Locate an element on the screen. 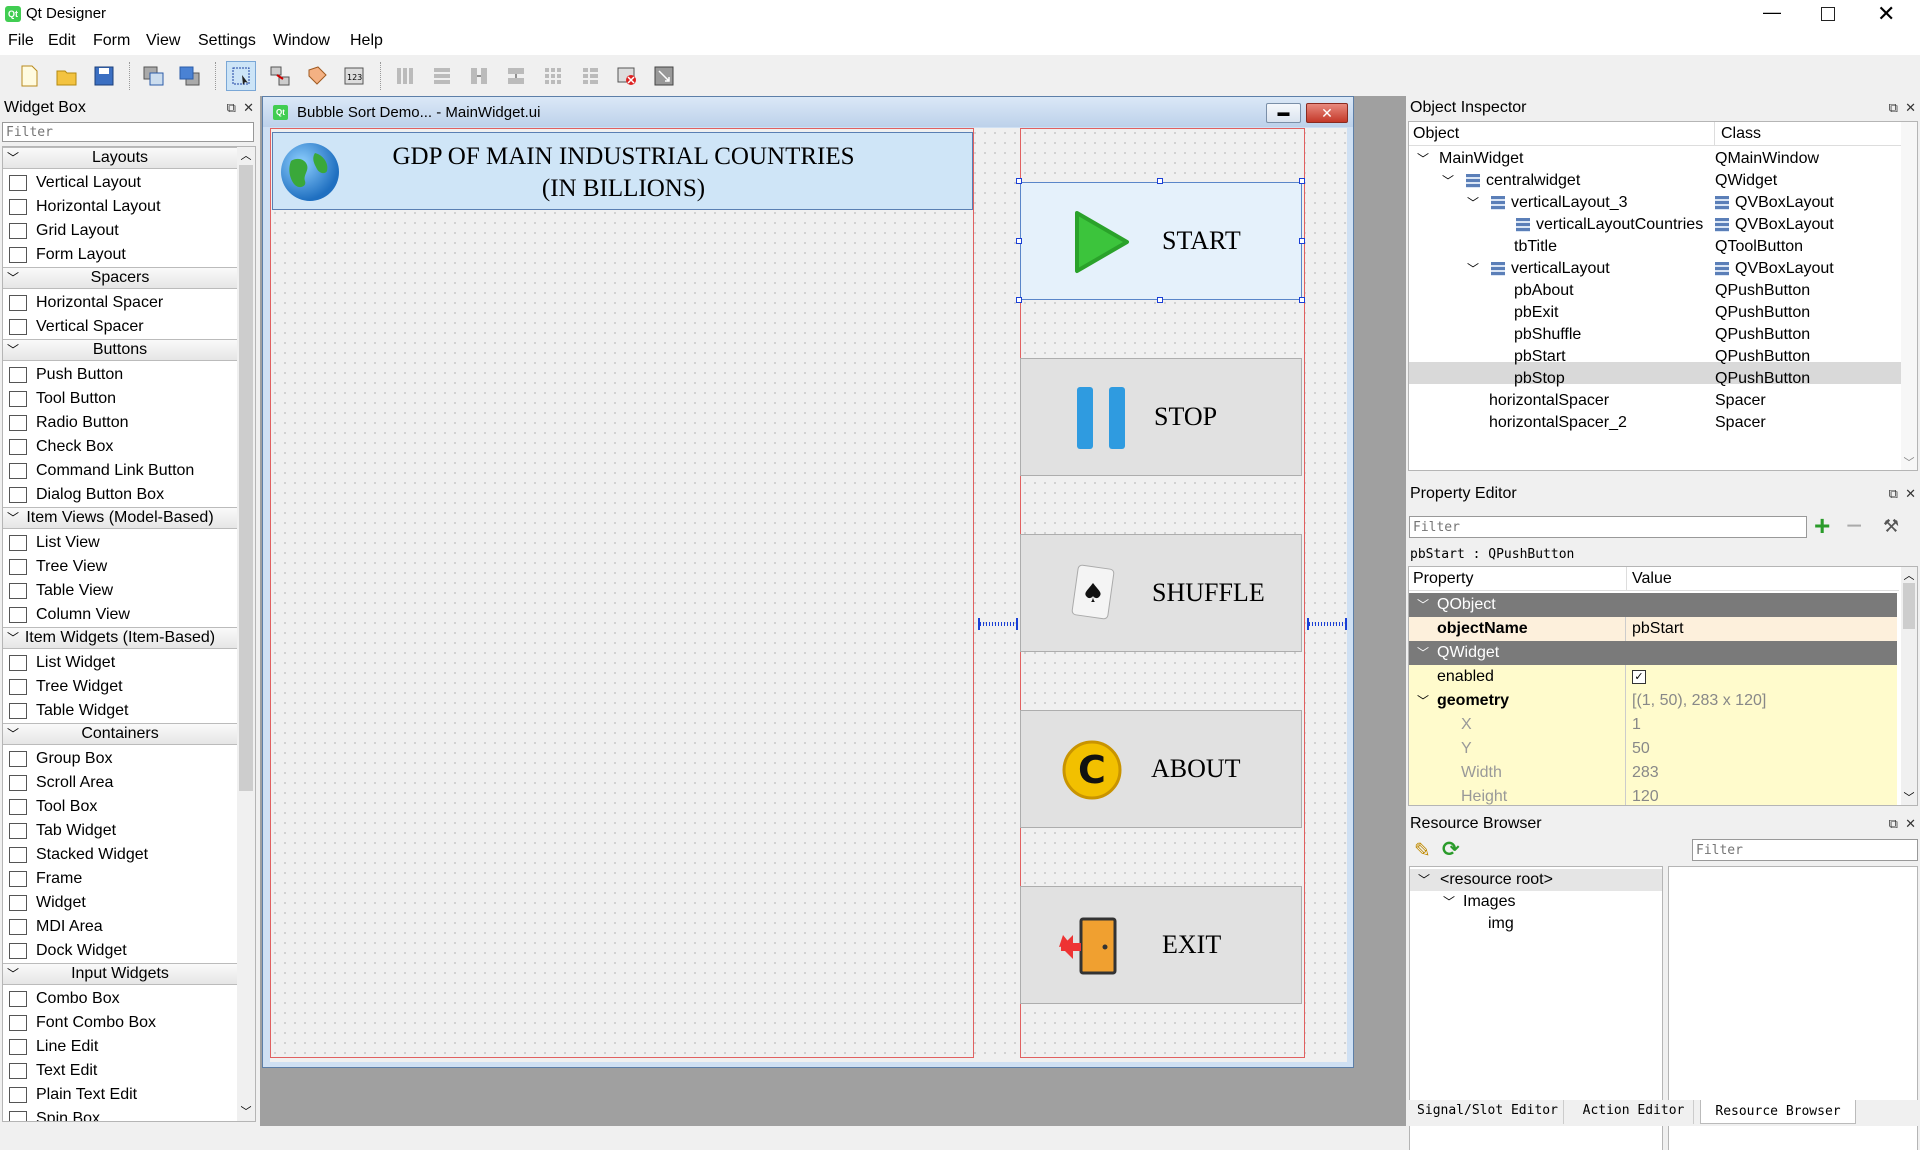 This screenshot has height=1150, width=1920. remove-property-icon: − is located at coordinates (1854, 526).